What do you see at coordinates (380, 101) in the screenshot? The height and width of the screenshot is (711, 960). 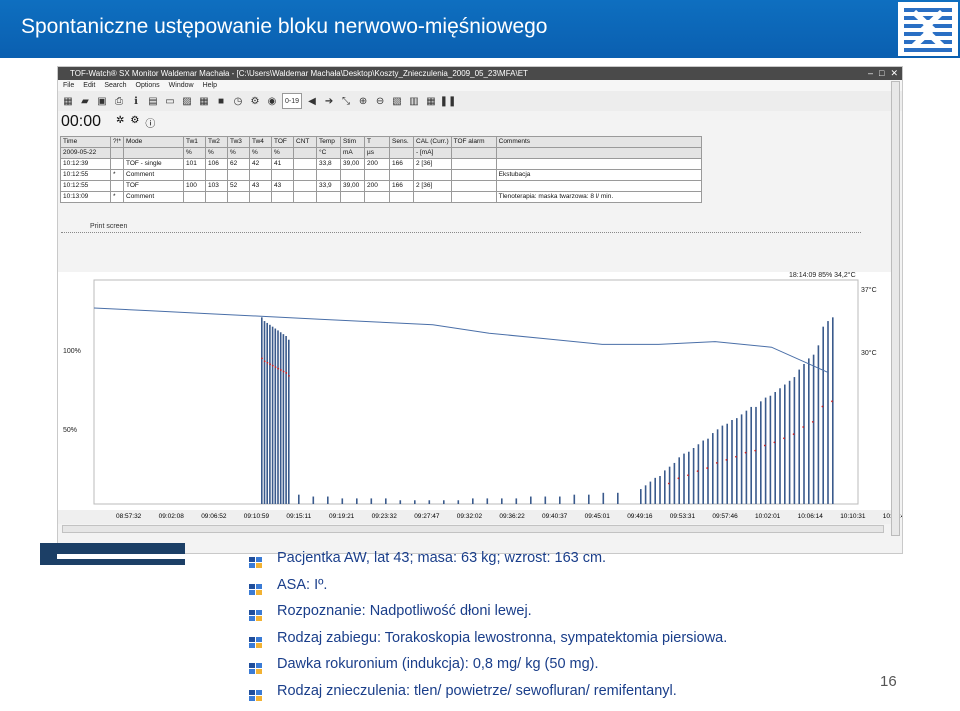 I see `zoom-out-icon: ⊖` at bounding box center [380, 101].